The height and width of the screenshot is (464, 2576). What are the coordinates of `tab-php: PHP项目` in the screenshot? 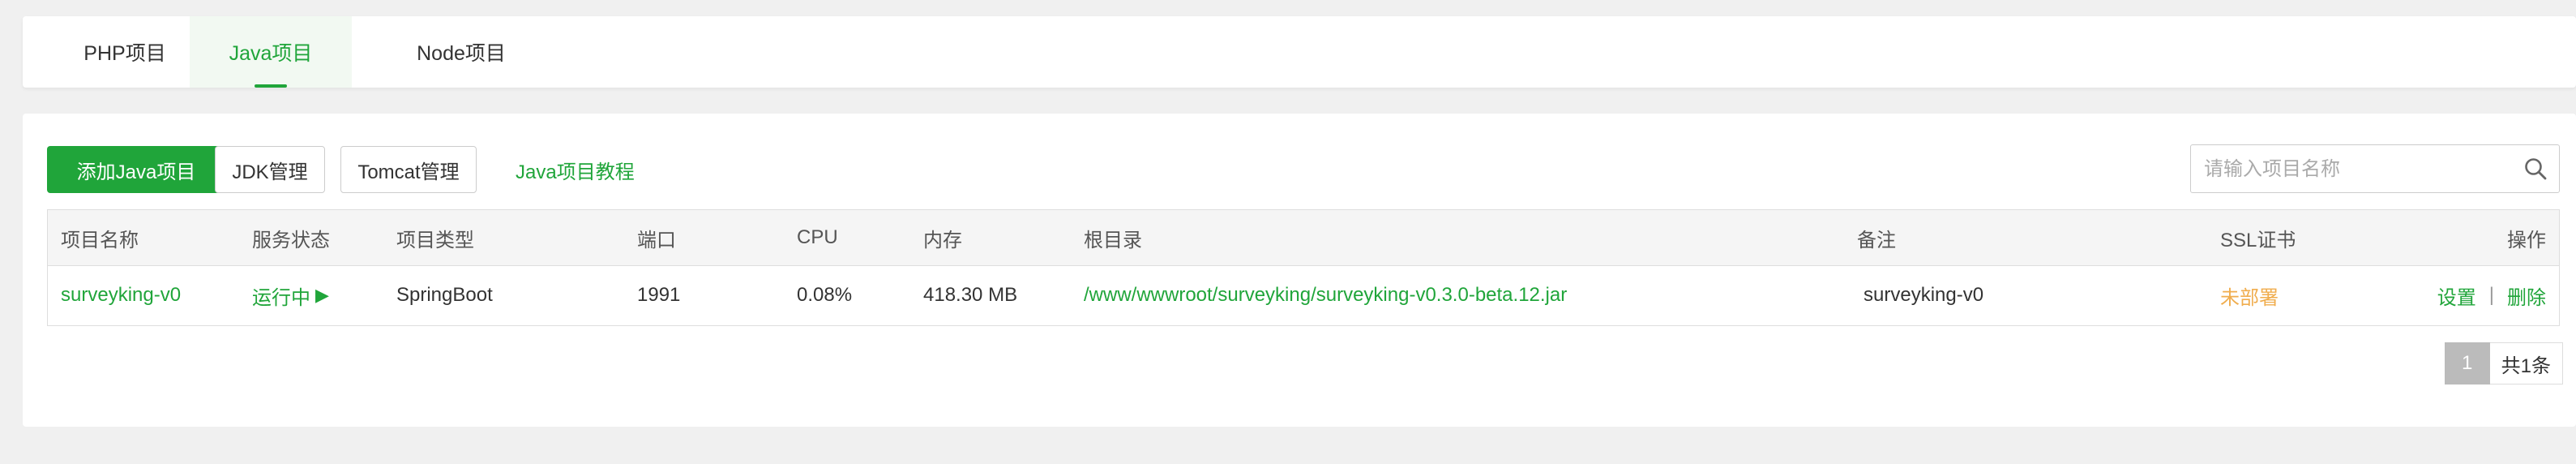 It's located at (125, 52).